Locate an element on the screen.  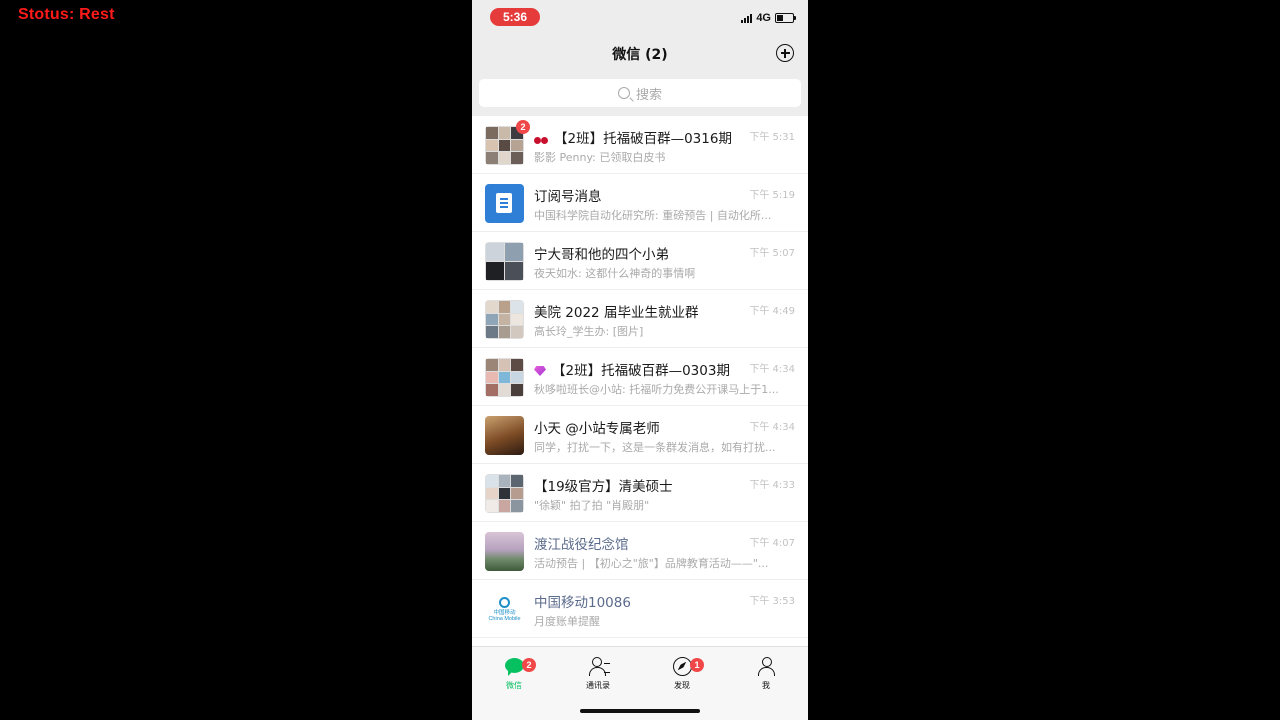
chat-time: 下午 5:19 is located at coordinates (772, 195).